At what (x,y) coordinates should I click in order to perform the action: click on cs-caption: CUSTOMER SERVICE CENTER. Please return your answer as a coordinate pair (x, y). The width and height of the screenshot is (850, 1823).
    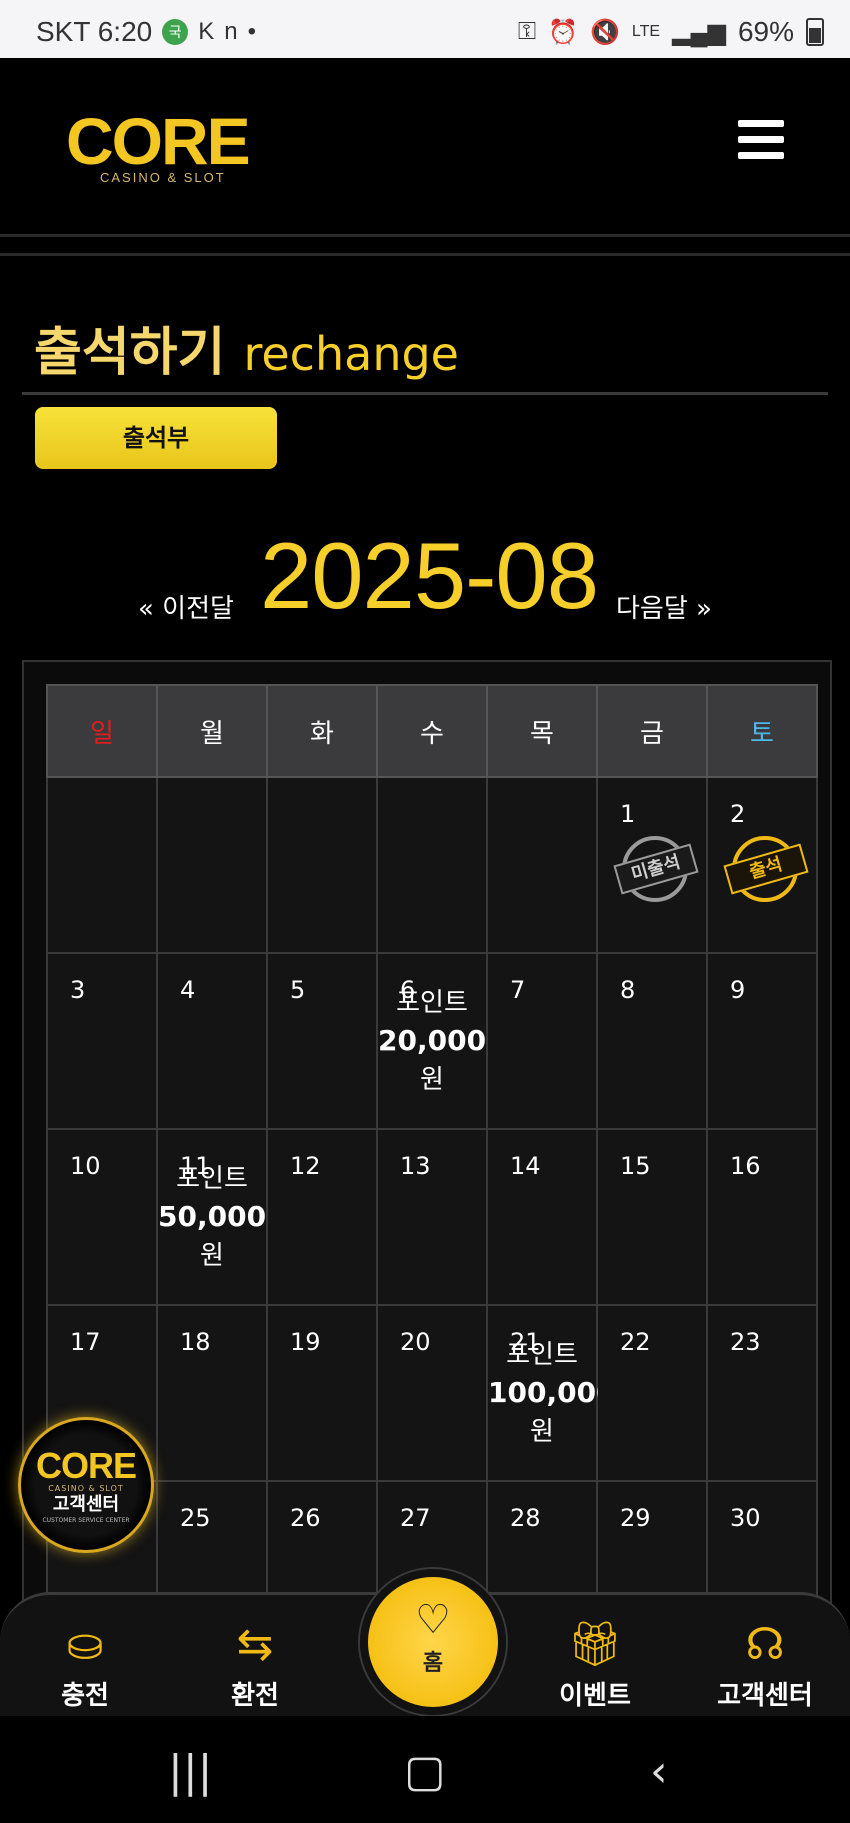
    Looking at the image, I should click on (86, 1520).